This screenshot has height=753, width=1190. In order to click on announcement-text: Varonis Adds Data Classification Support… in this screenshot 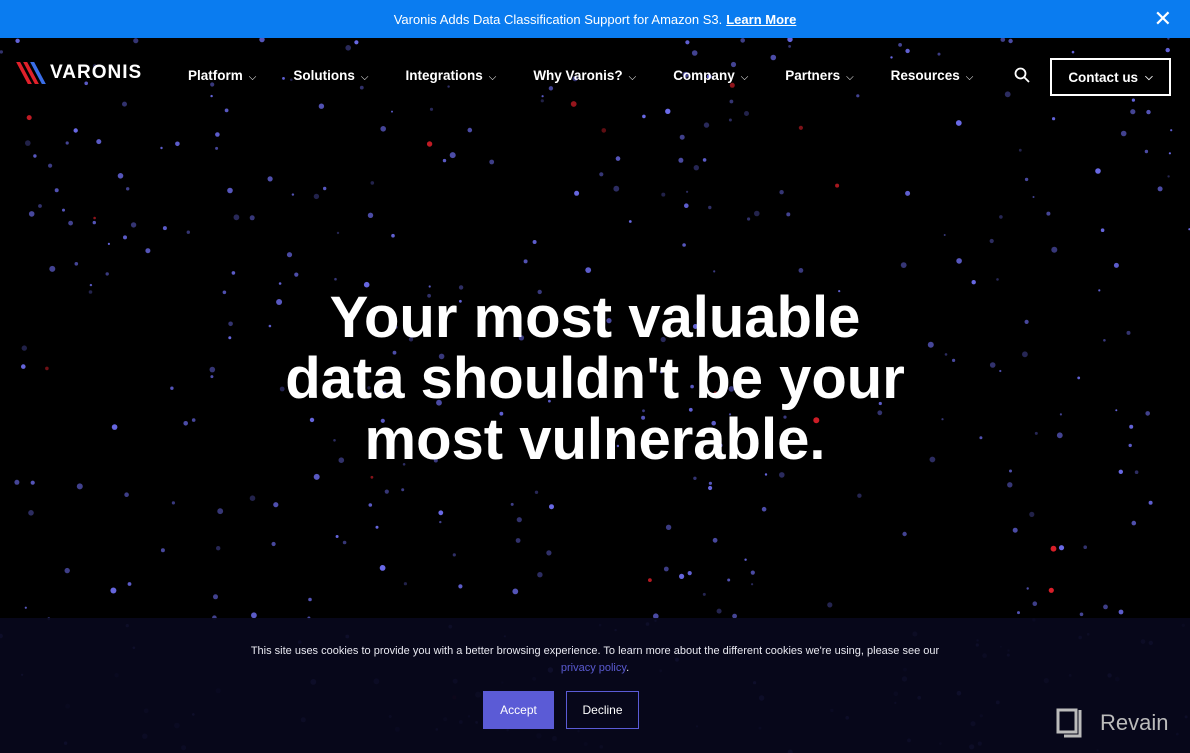, I will do `click(558, 19)`.